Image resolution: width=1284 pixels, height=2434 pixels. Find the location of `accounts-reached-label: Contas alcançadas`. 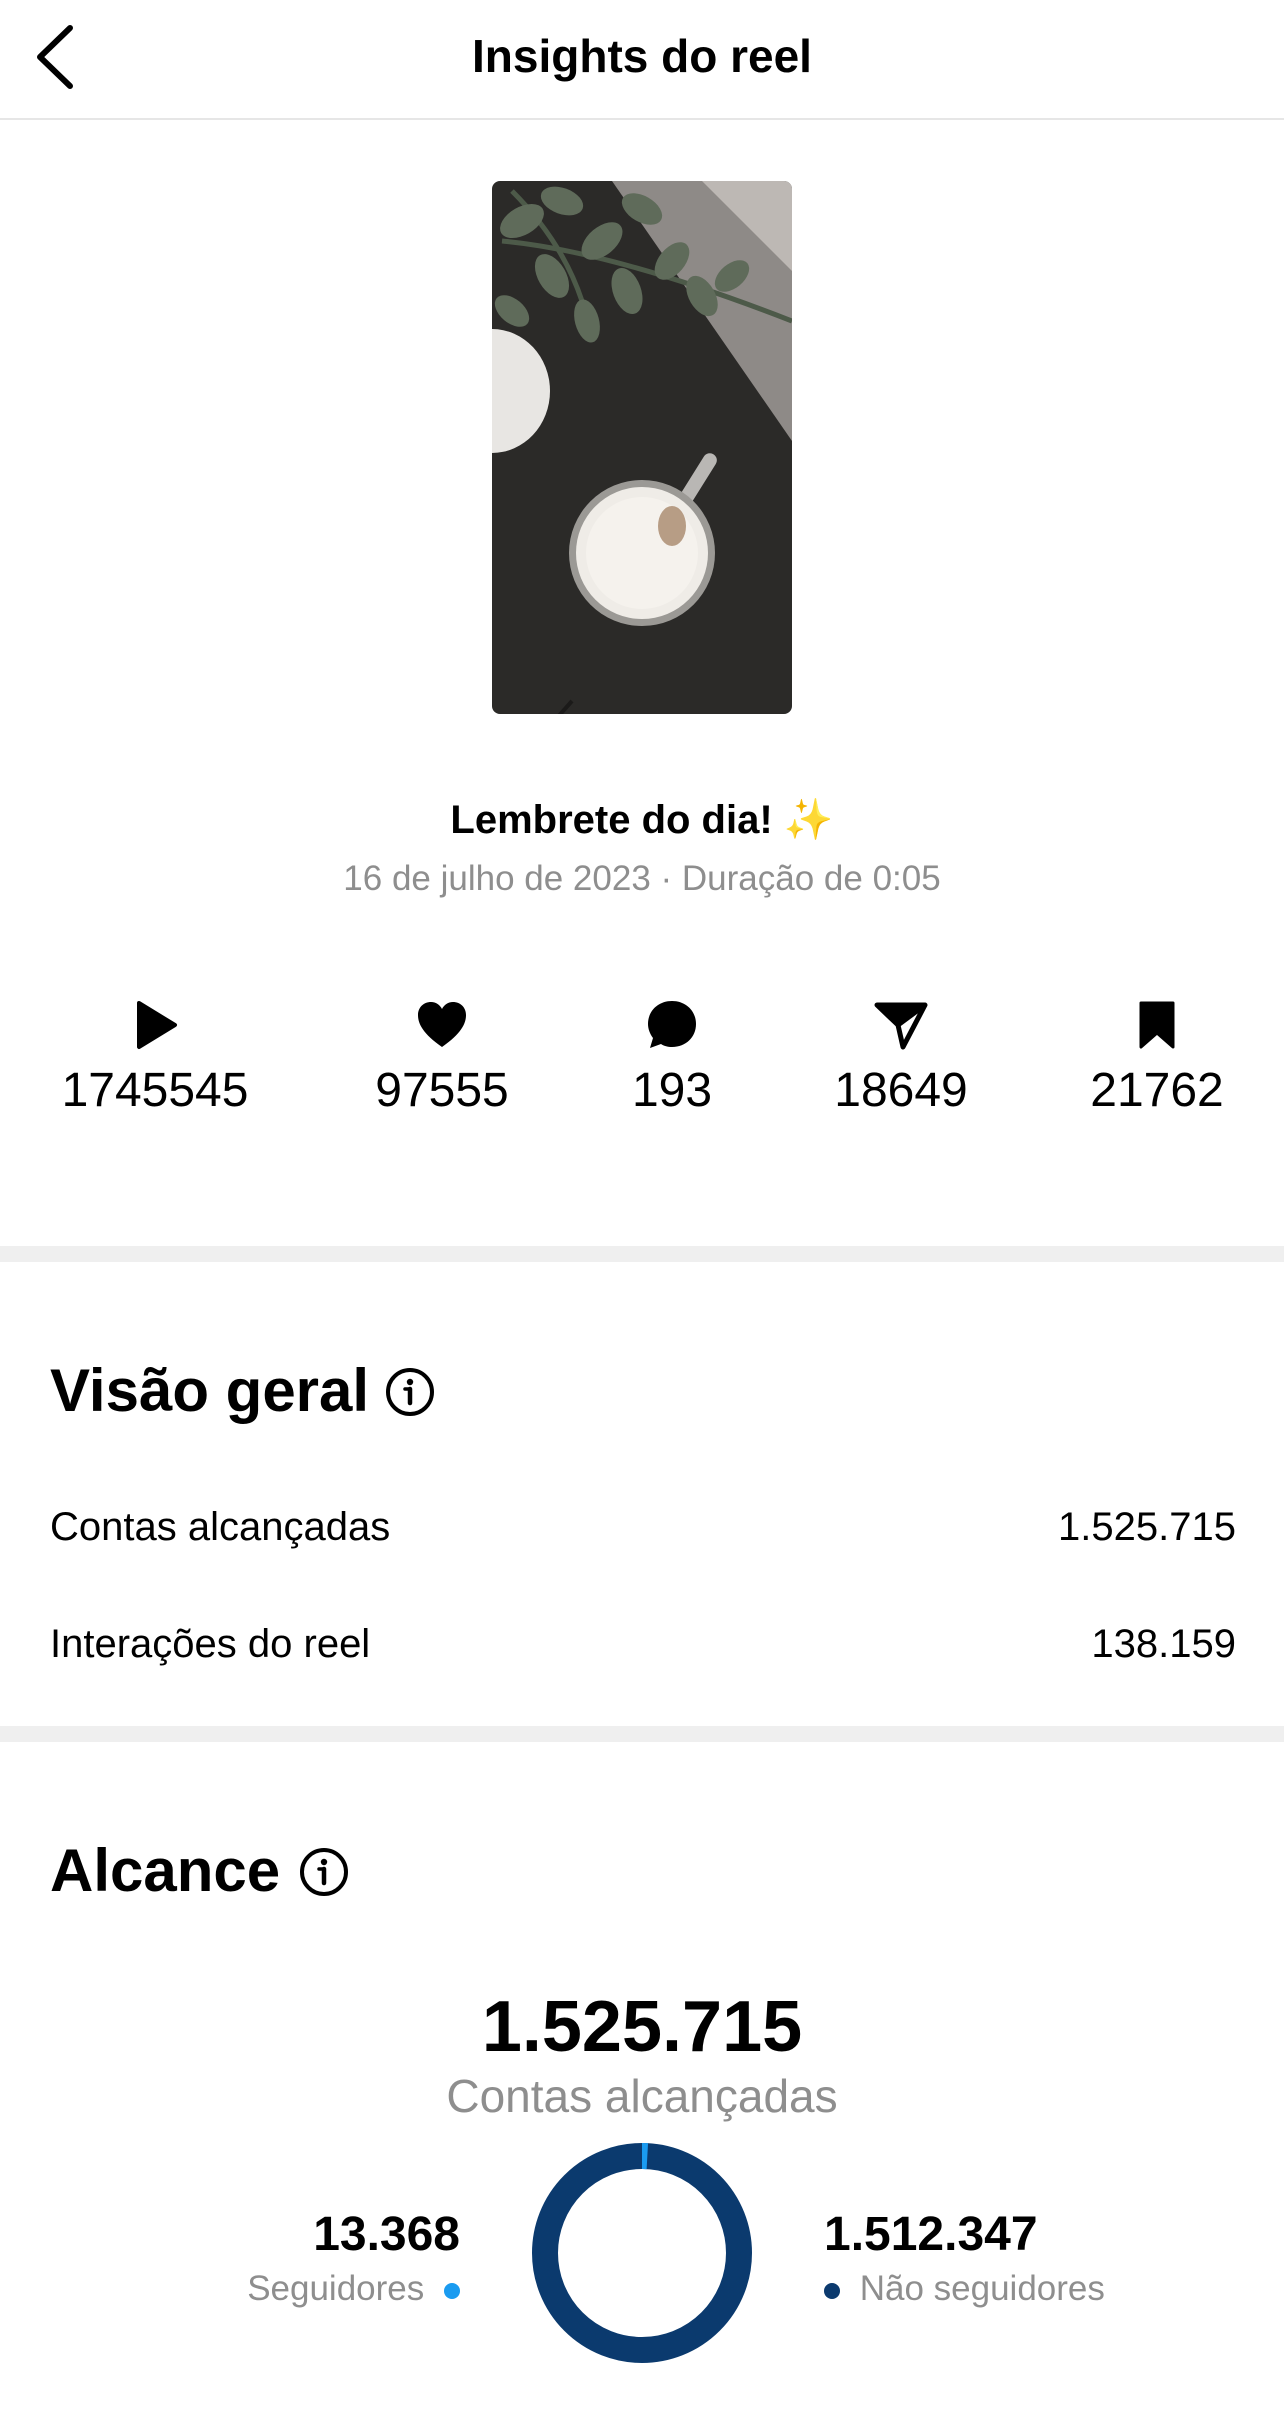

accounts-reached-label: Contas alcançadas is located at coordinates (220, 1527).